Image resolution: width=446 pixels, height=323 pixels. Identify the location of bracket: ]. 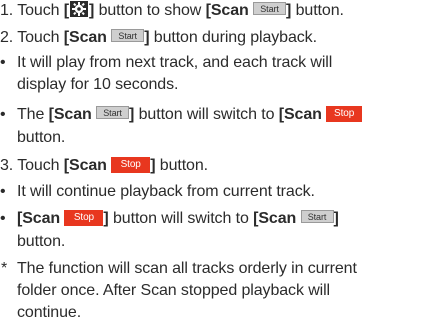
(336, 218).